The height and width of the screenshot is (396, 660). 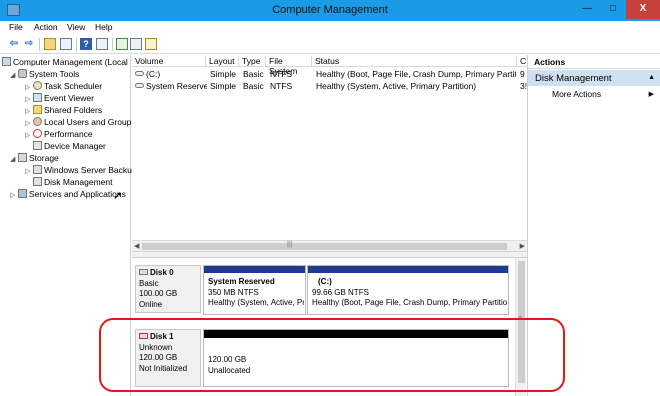 What do you see at coordinates (139, 73) in the screenshot?
I see `volume-icon` at bounding box center [139, 73].